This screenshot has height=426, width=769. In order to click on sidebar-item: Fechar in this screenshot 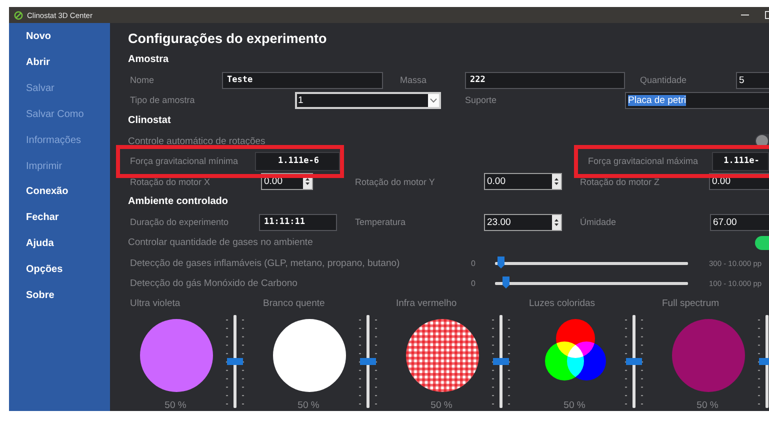, I will do `click(59, 217)`.